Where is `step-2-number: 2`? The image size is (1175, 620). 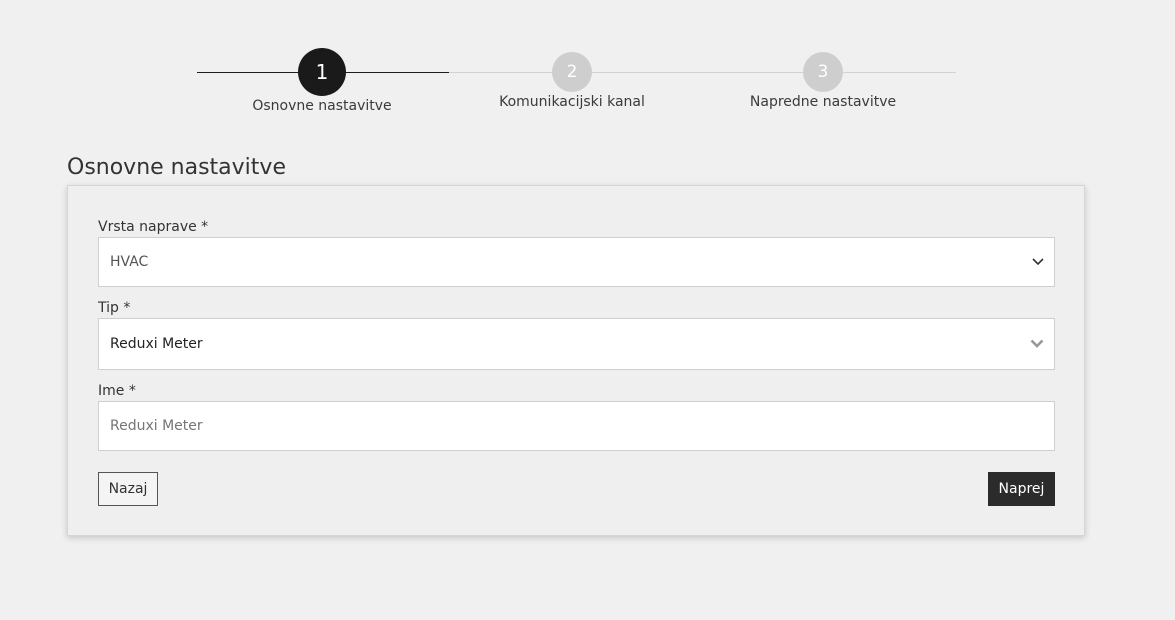 step-2-number: 2 is located at coordinates (572, 72).